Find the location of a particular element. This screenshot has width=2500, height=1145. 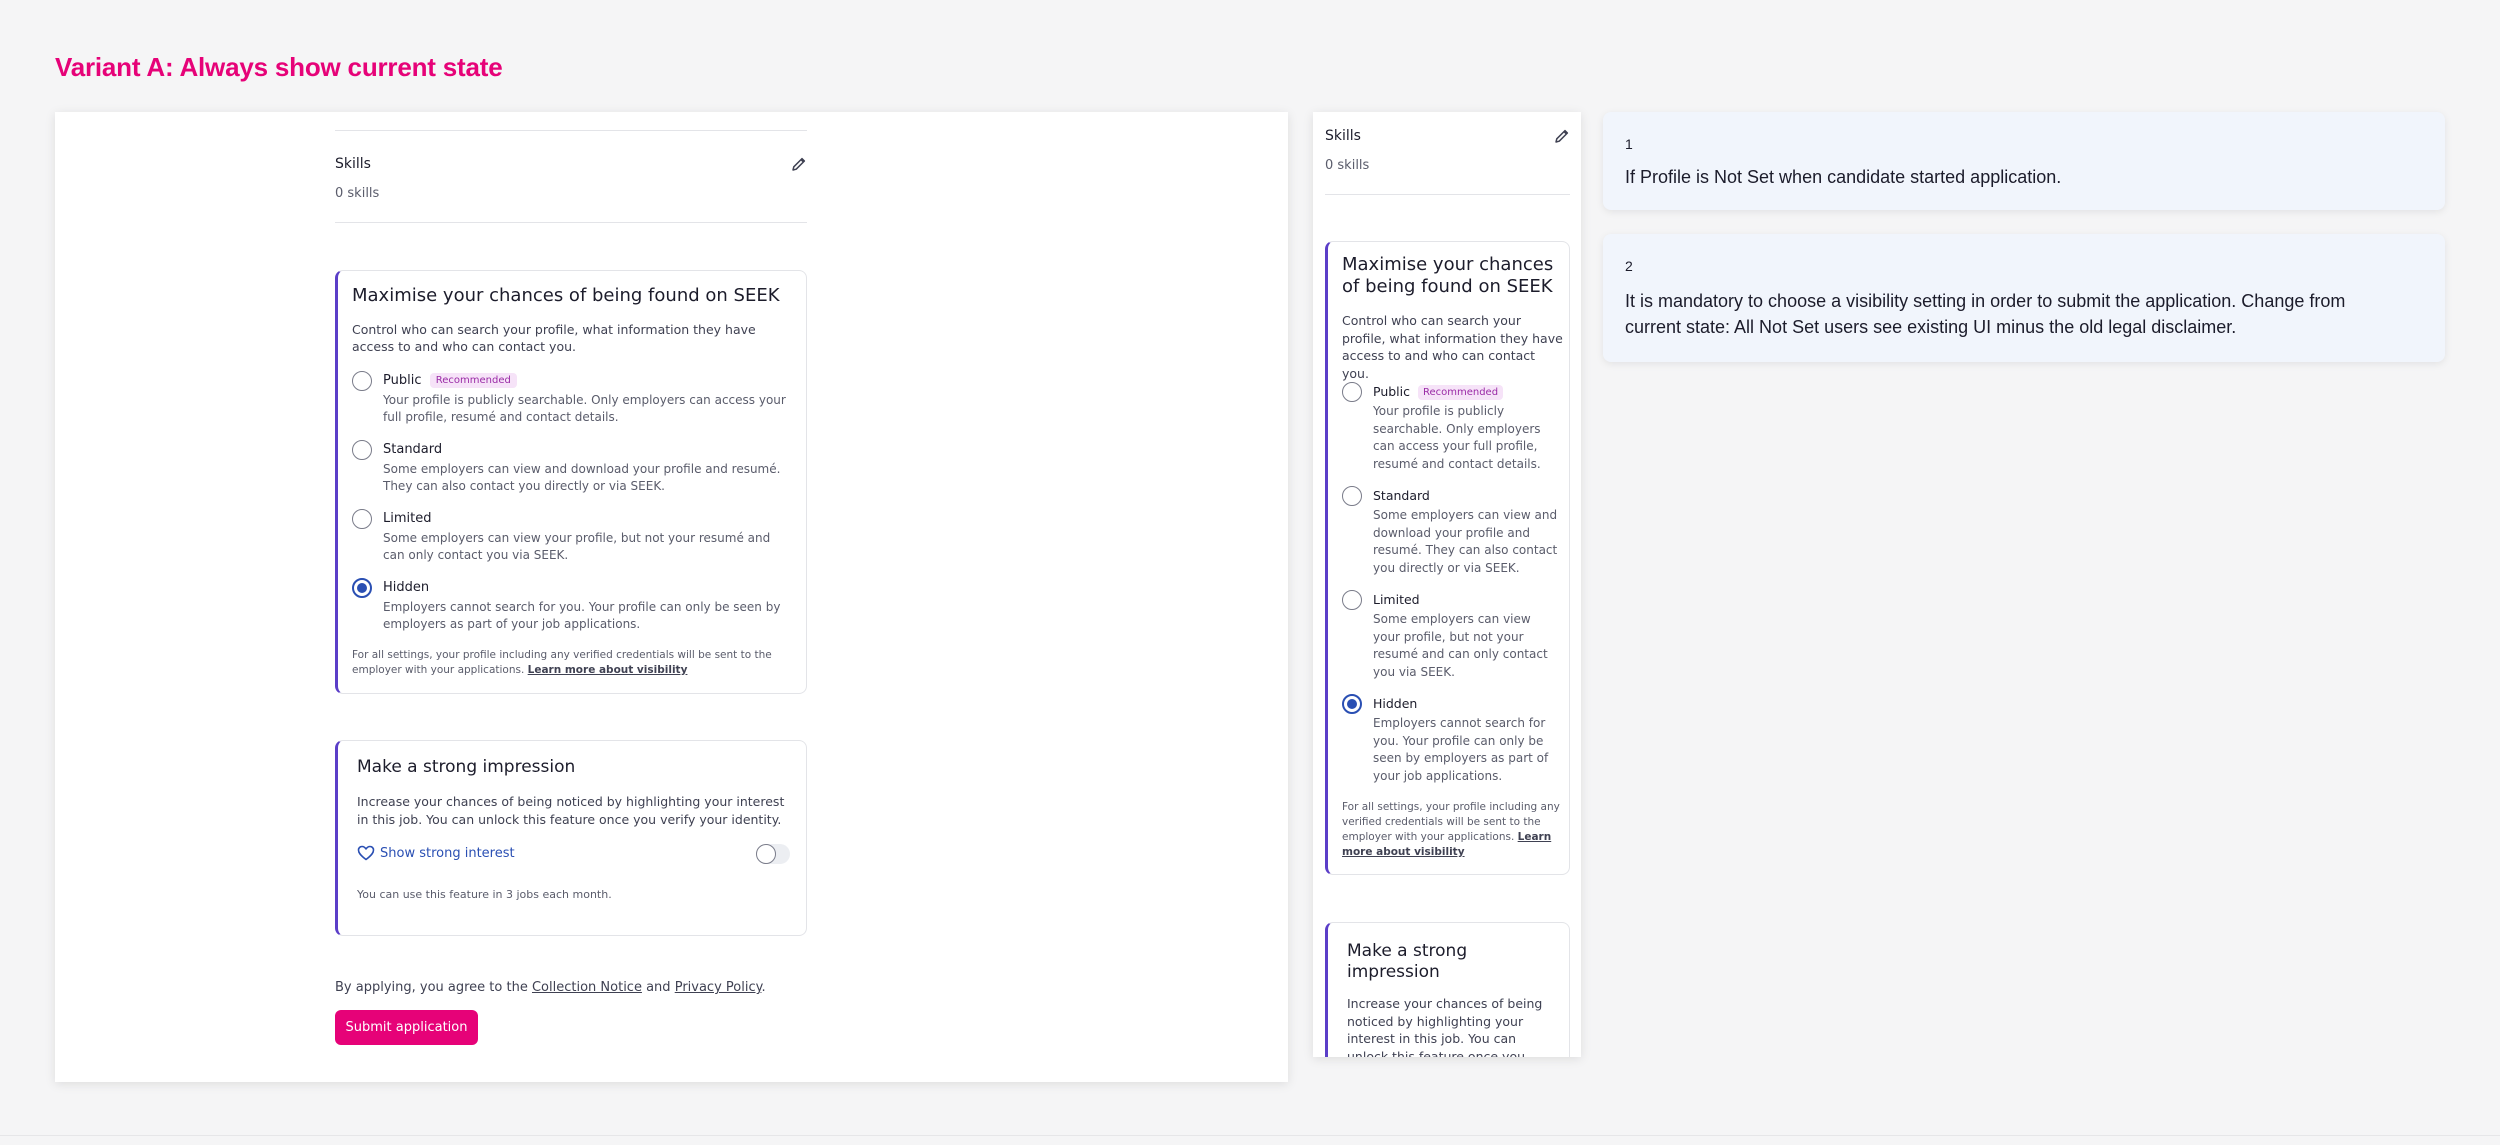

note-1-number: 1 is located at coordinates (1629, 144).